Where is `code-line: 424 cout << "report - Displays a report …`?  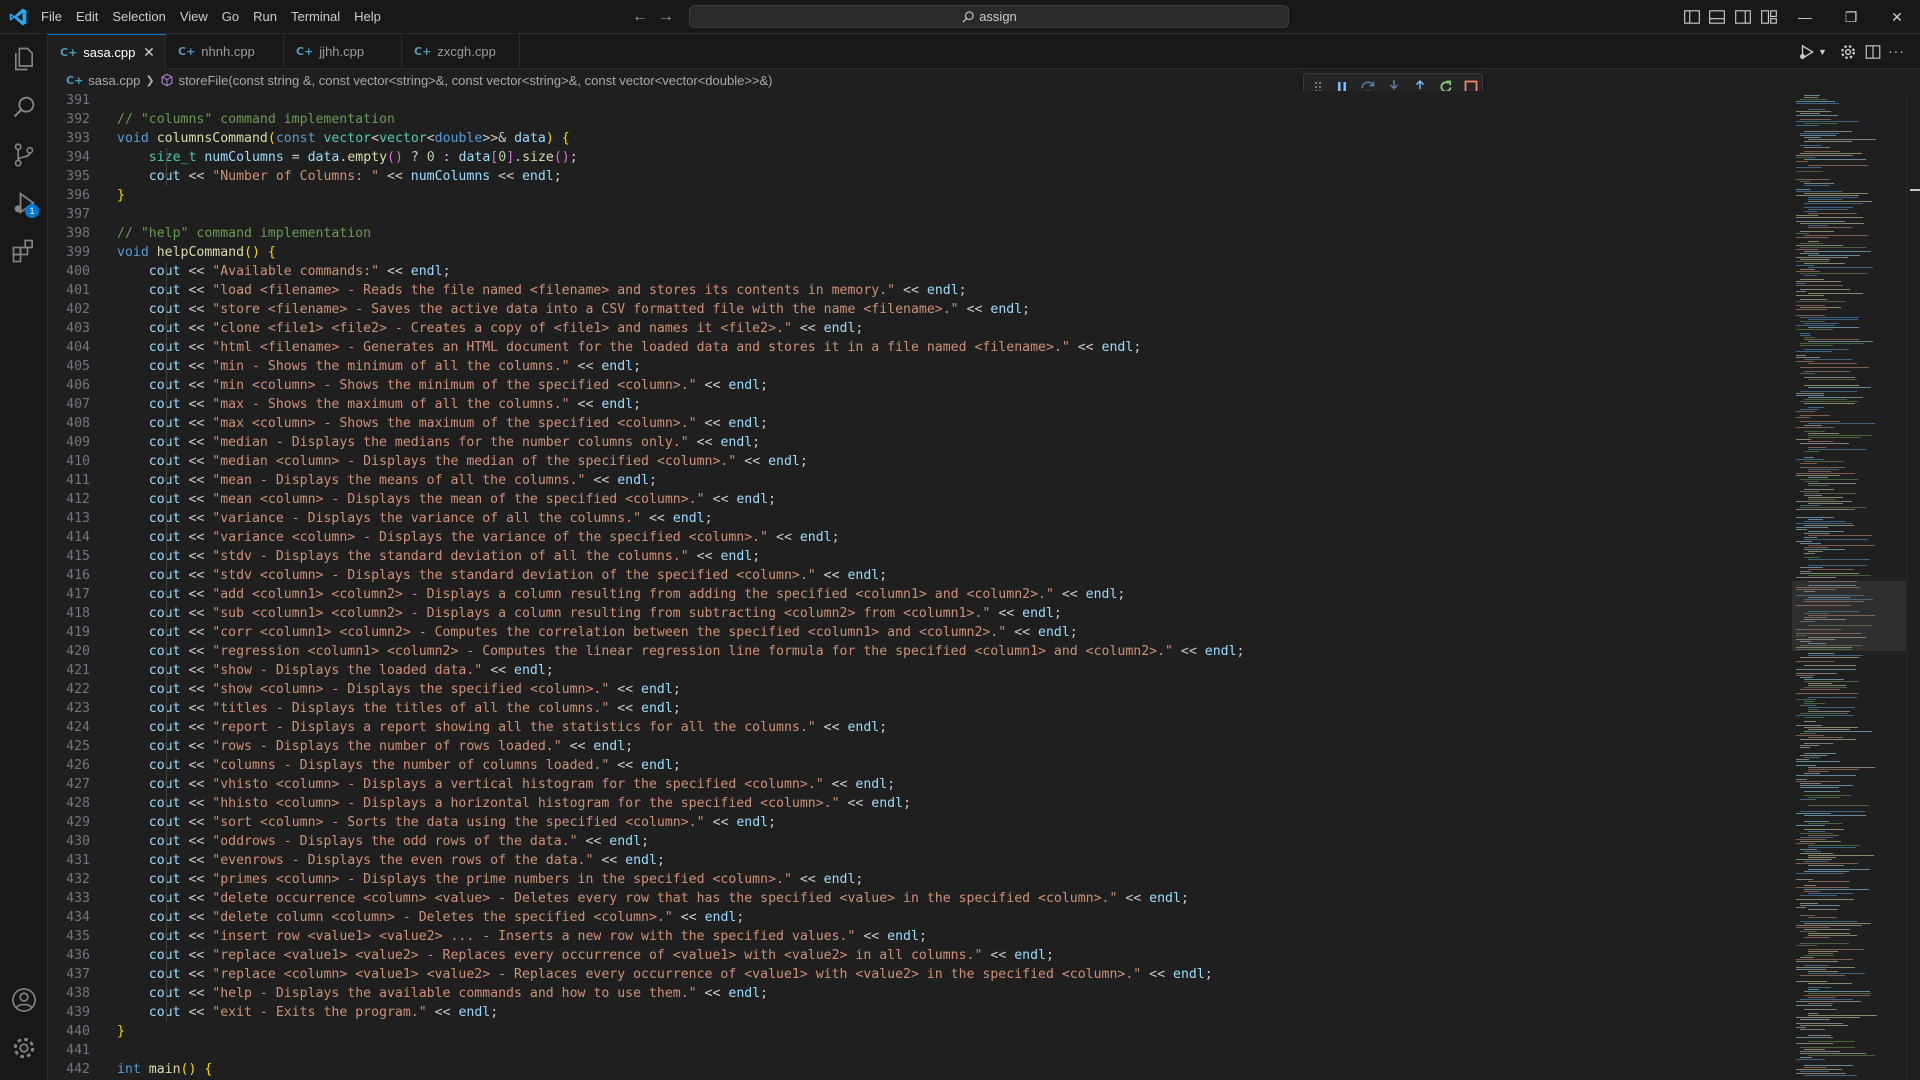
code-line: 424 cout << "report - Displays a report … is located at coordinates (467, 727).